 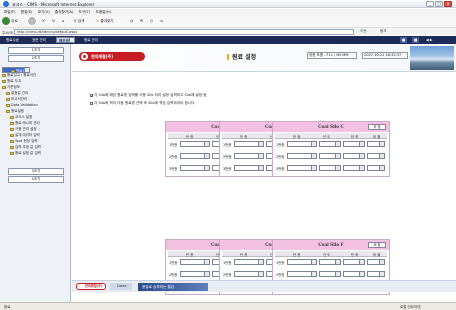 I want to click on back-button: 뒤로, so click(x=10, y=21).